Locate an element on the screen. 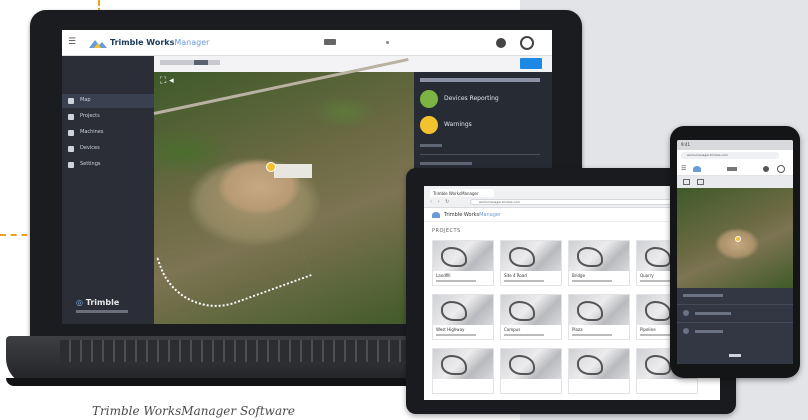  sidebar-item-map: Map is located at coordinates (108, 101).